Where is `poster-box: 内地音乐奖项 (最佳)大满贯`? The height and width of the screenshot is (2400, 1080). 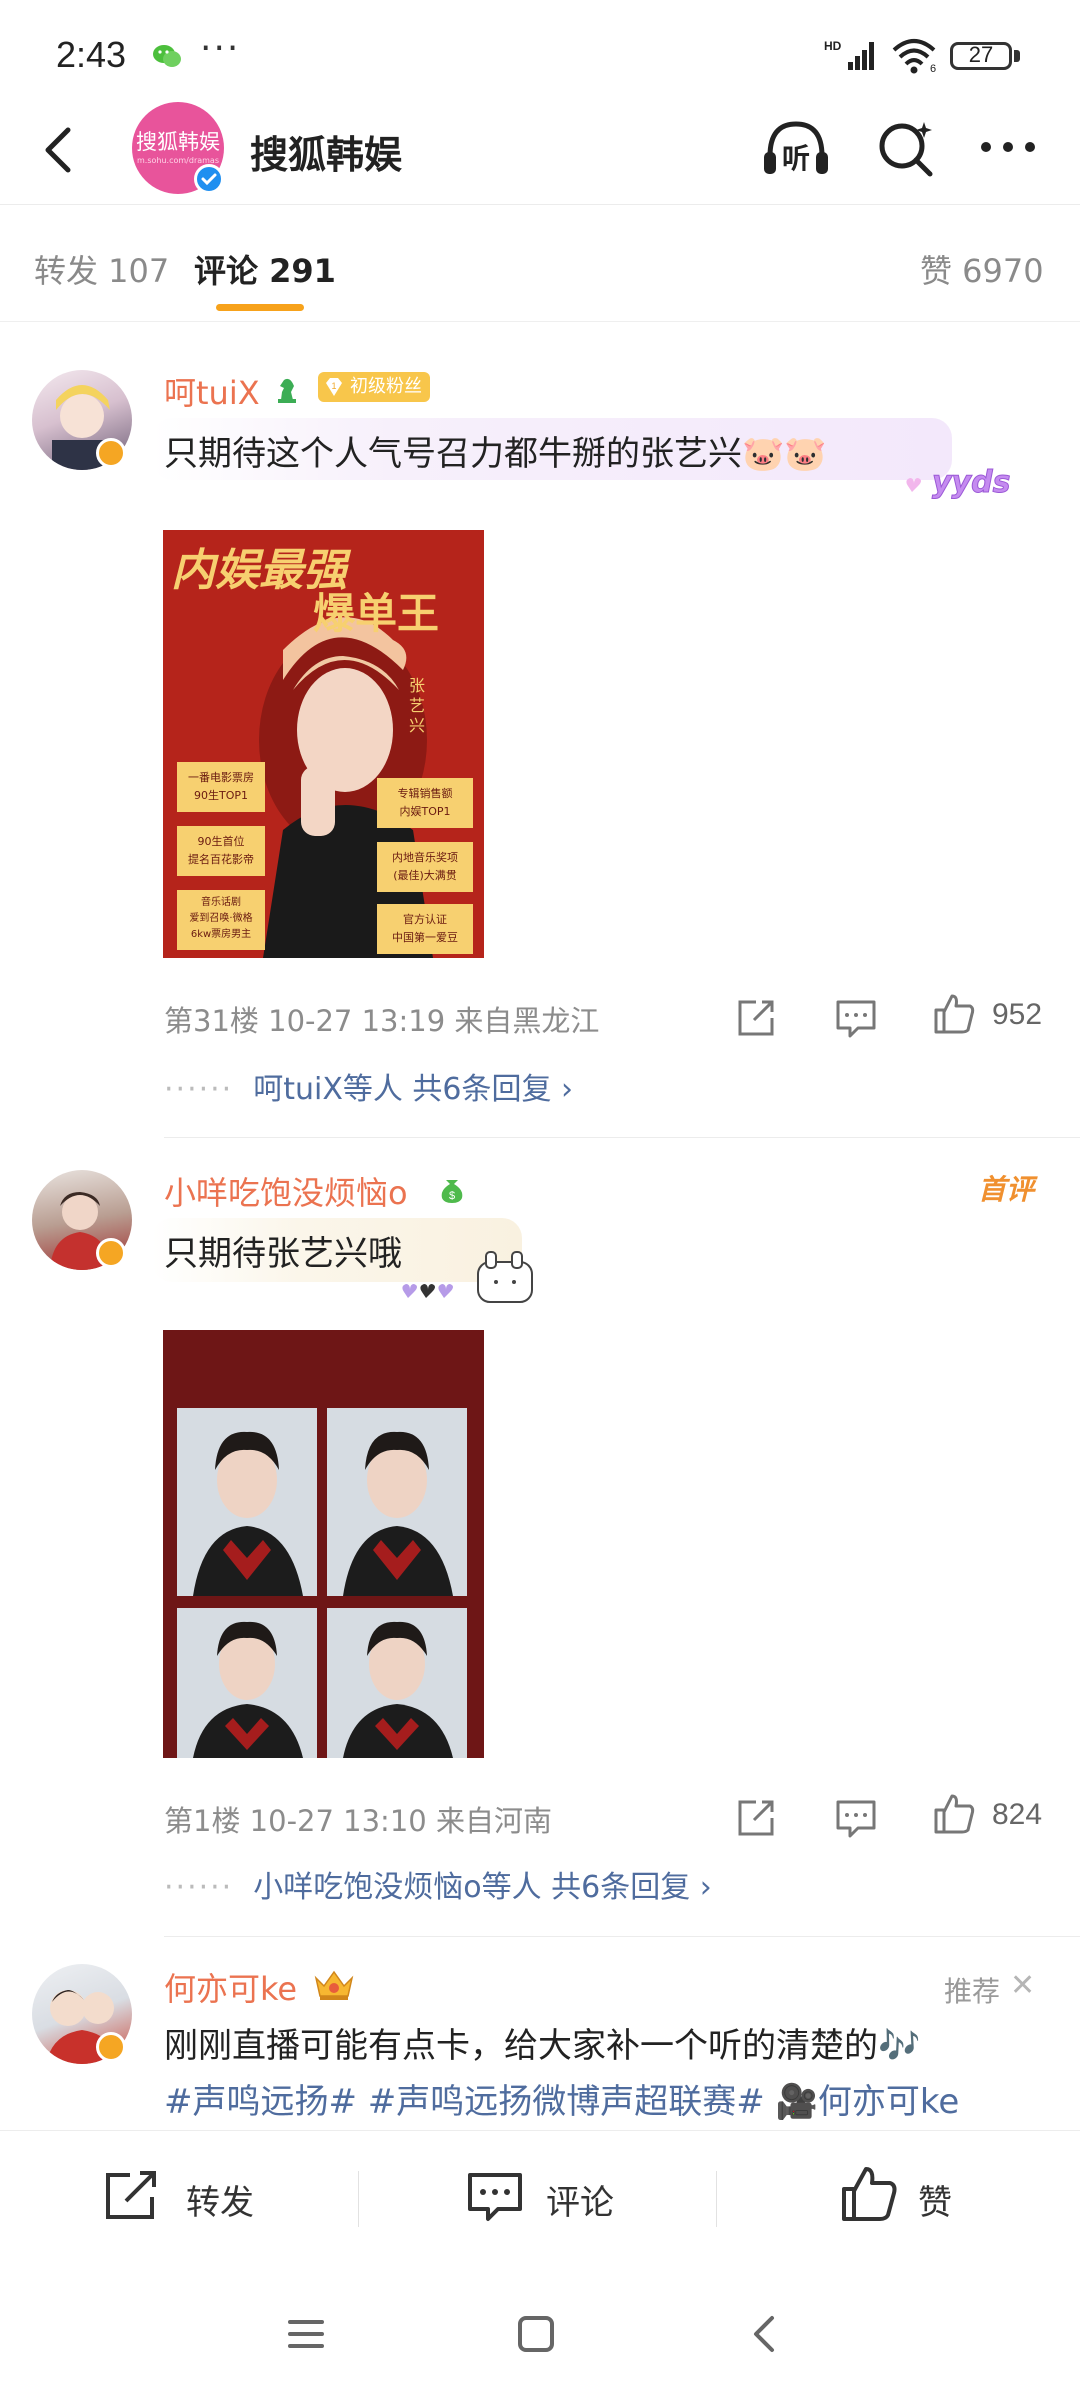 poster-box: 内地音乐奖项 (最佳)大满贯 is located at coordinates (425, 867).